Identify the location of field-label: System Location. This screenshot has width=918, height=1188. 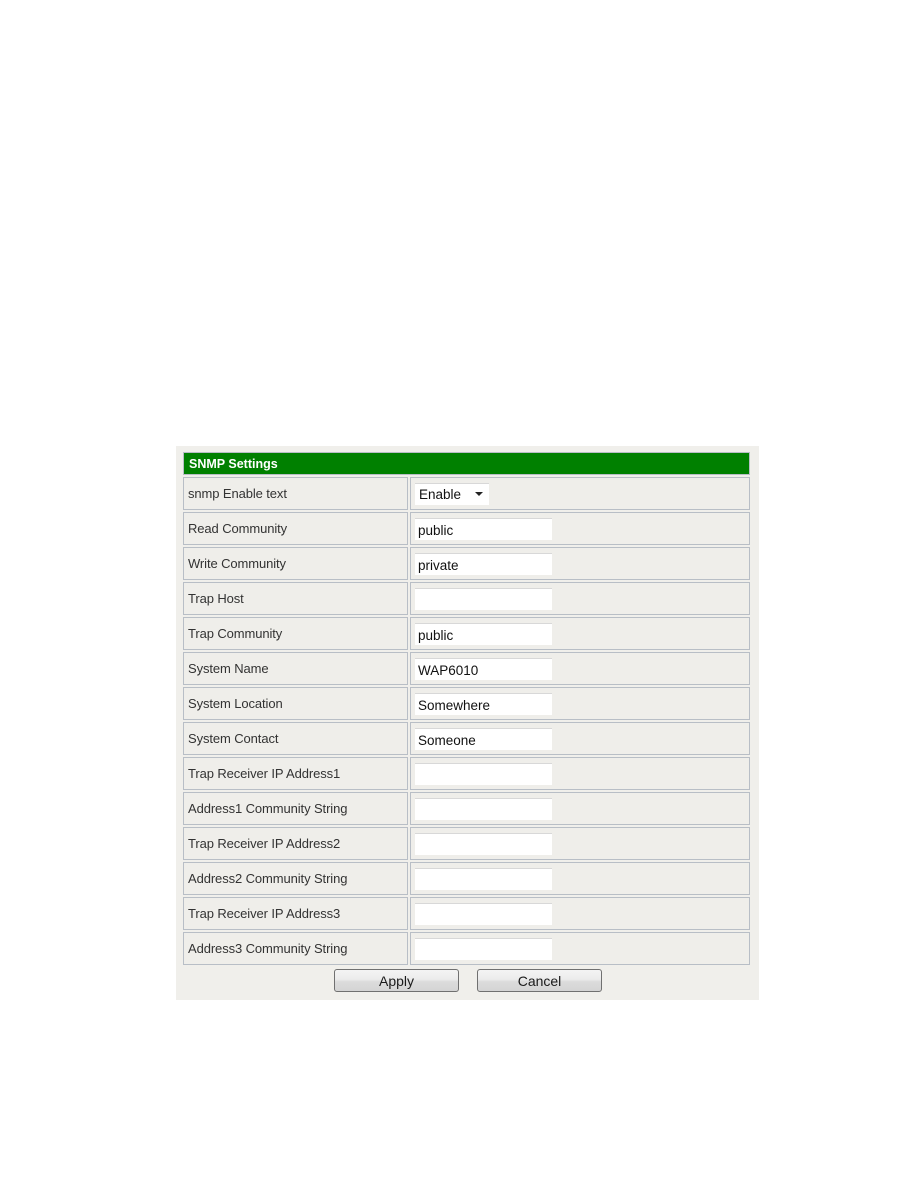
(295, 703).